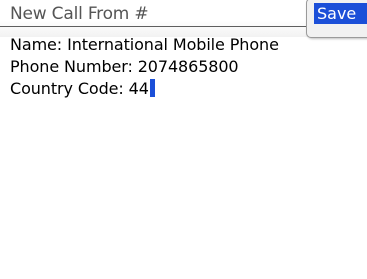 The image size is (367, 279). What do you see at coordinates (79, 88) in the screenshot?
I see `country-code-field-text: Country Code: 44` at bounding box center [79, 88].